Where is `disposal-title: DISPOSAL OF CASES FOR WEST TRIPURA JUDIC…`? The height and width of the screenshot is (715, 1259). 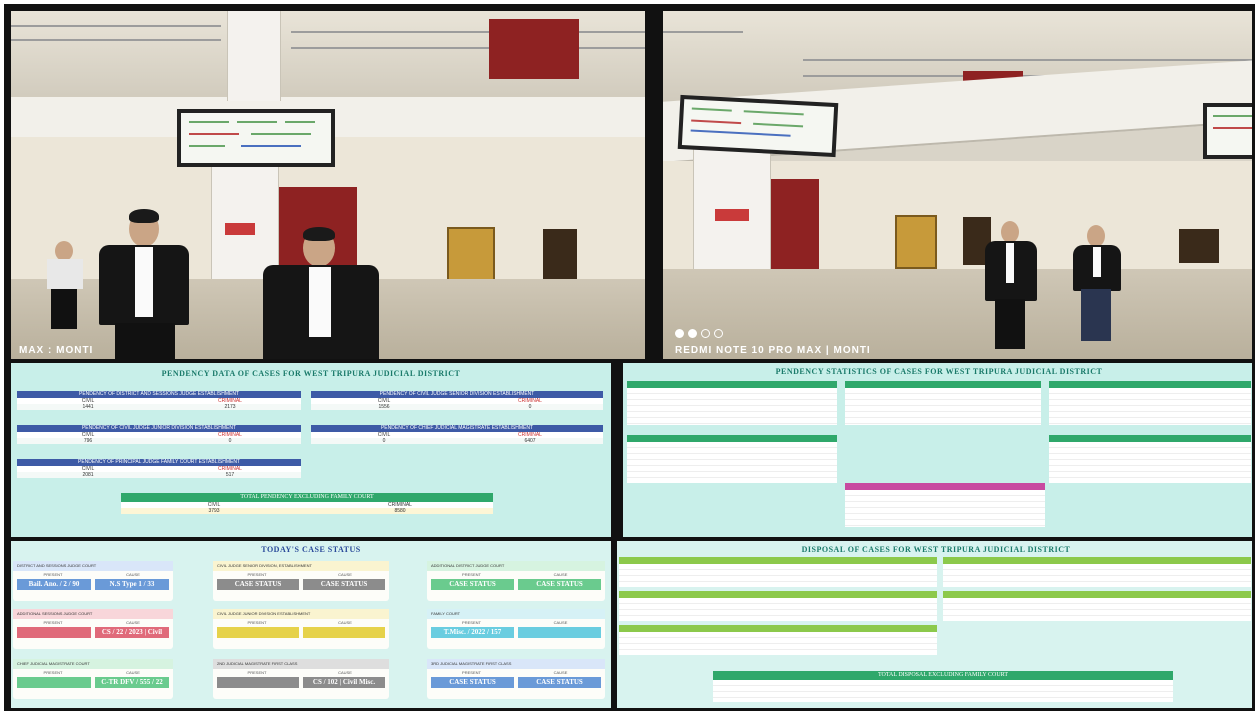
disposal-title: DISPOSAL OF CASES FOR WEST TRIPURA JUDIC… is located at coordinates (936, 549).